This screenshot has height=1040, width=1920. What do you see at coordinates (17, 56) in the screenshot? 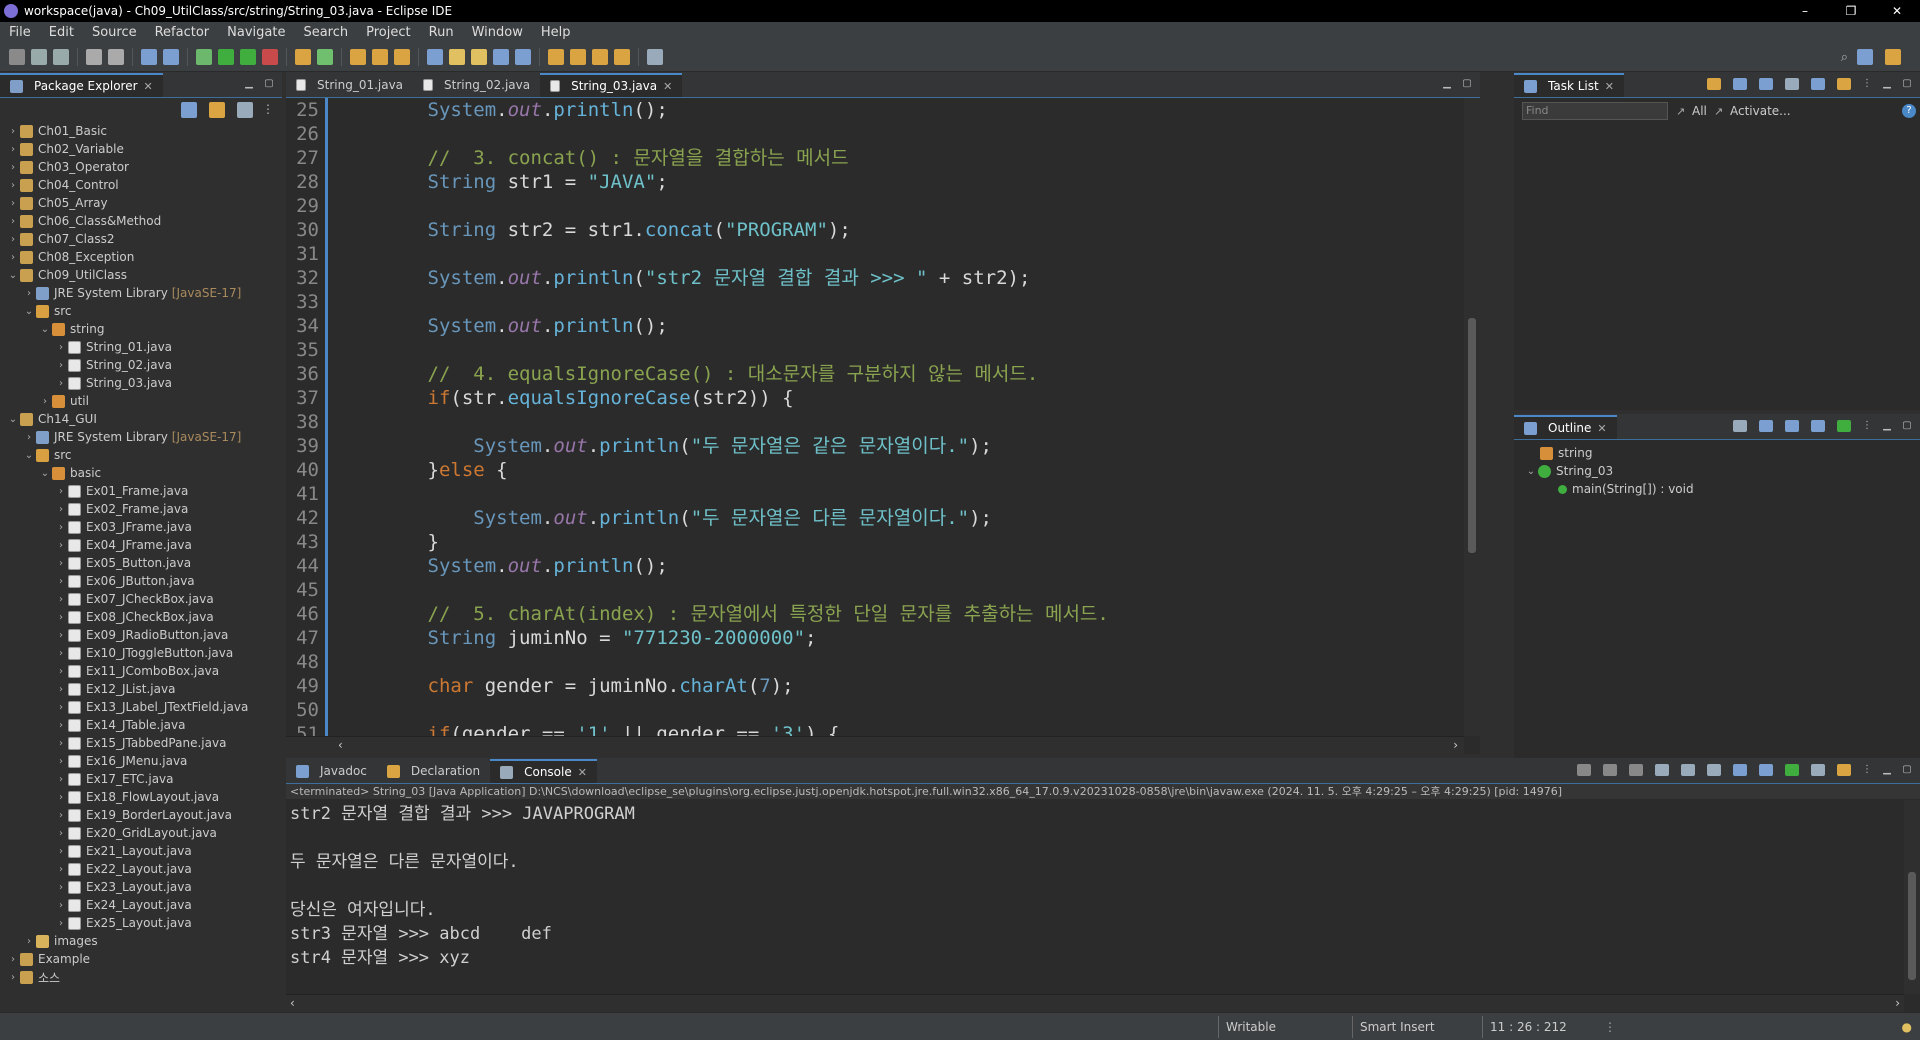
I see `new-icon` at bounding box center [17, 56].